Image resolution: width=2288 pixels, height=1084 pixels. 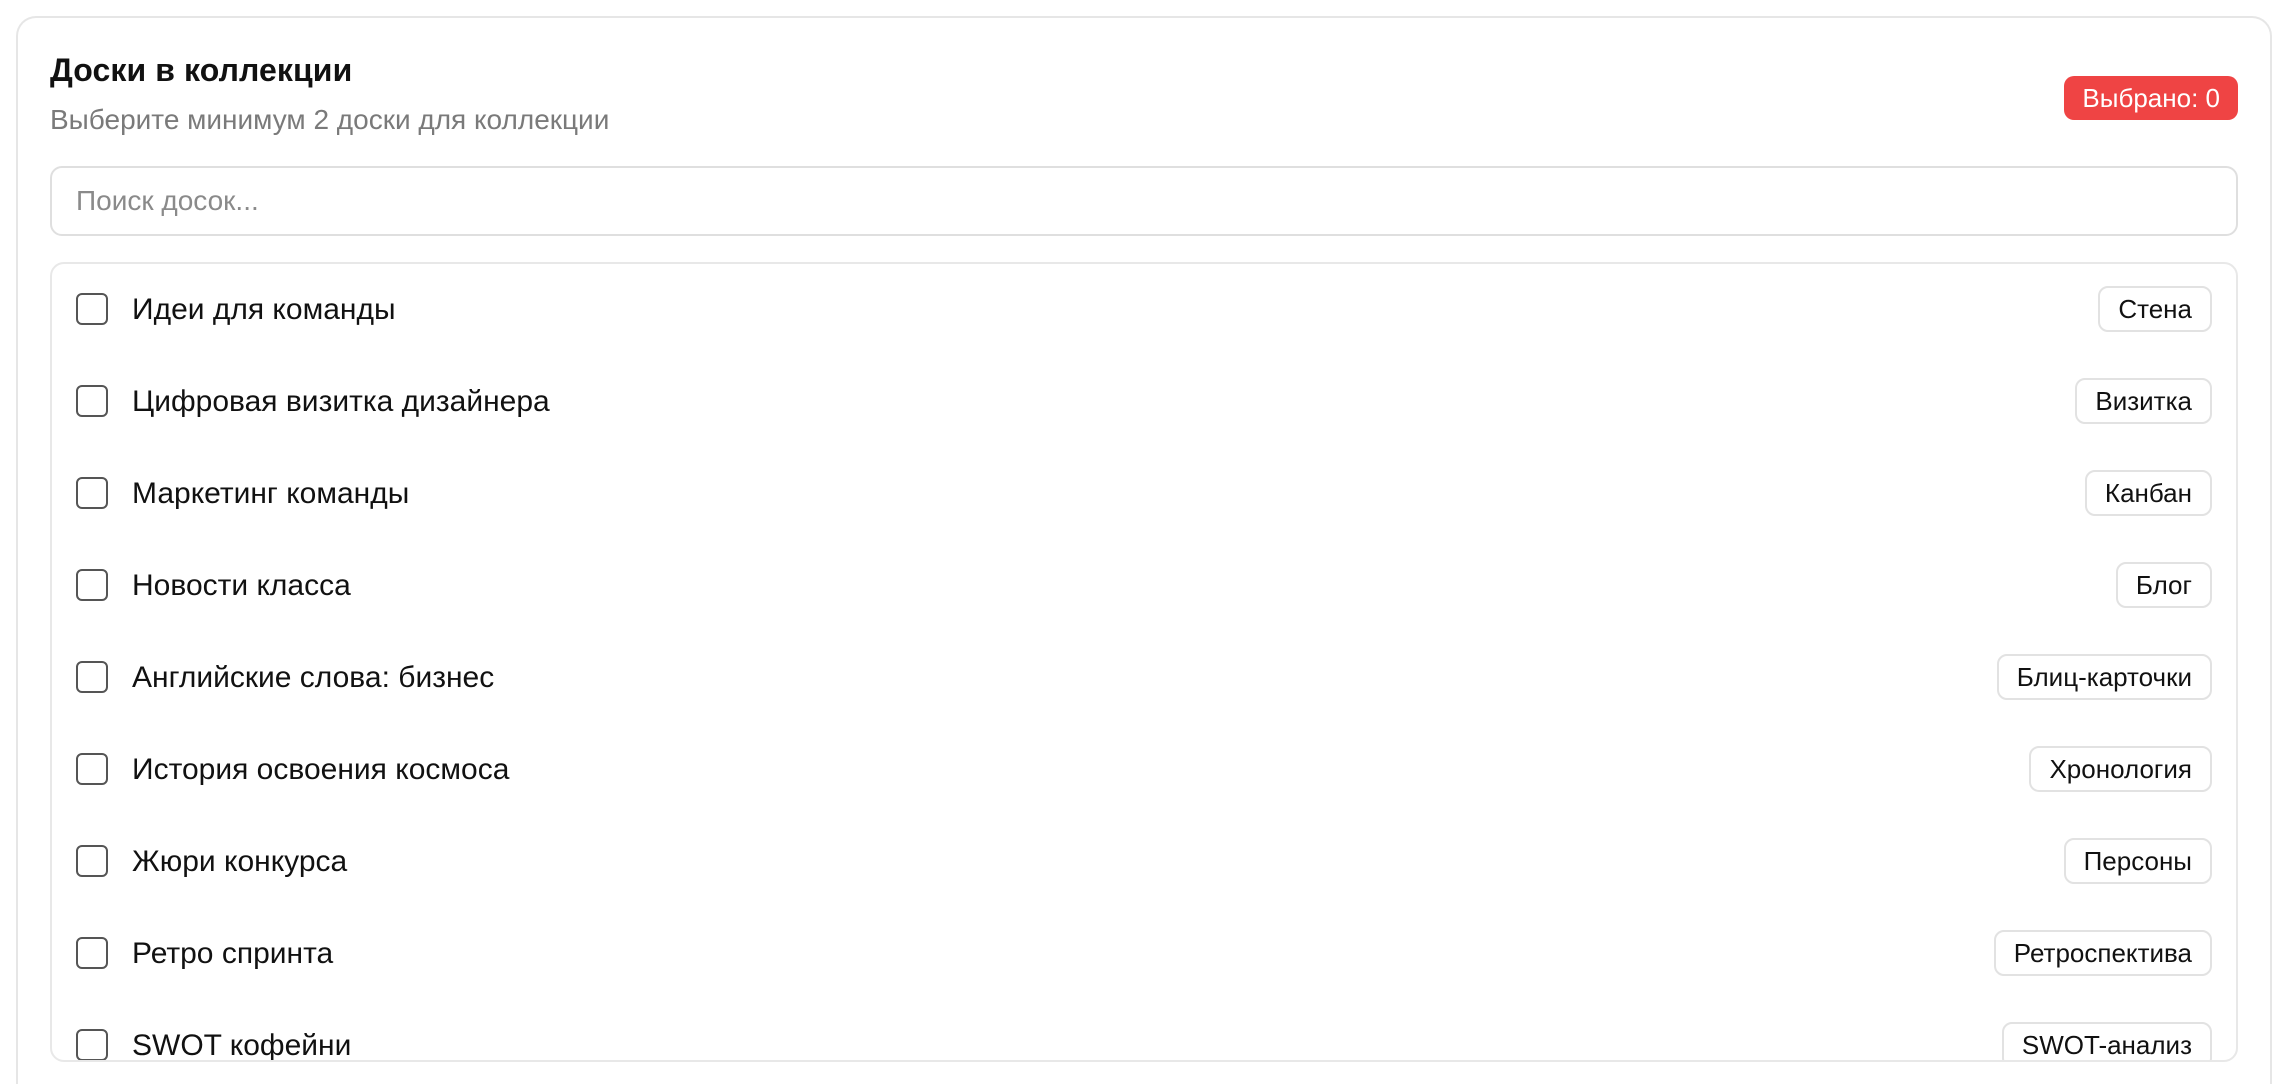 What do you see at coordinates (1144, 201) in the screenshot?
I see `board-search-input` at bounding box center [1144, 201].